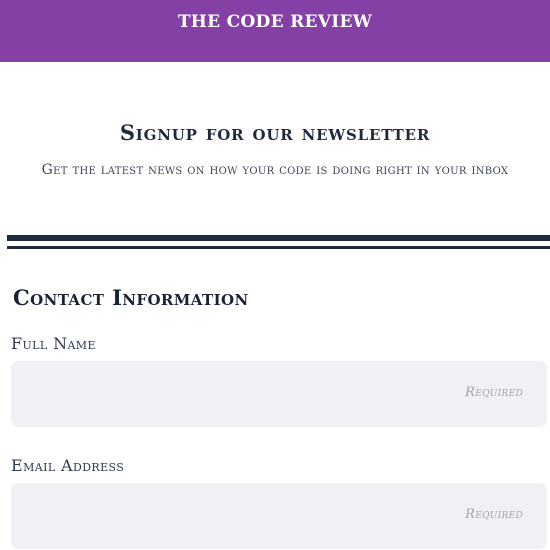 Image resolution: width=550 pixels, height=550 pixels. Describe the element at coordinates (494, 392) in the screenshot. I see `full-name-required-hint: Required` at that location.